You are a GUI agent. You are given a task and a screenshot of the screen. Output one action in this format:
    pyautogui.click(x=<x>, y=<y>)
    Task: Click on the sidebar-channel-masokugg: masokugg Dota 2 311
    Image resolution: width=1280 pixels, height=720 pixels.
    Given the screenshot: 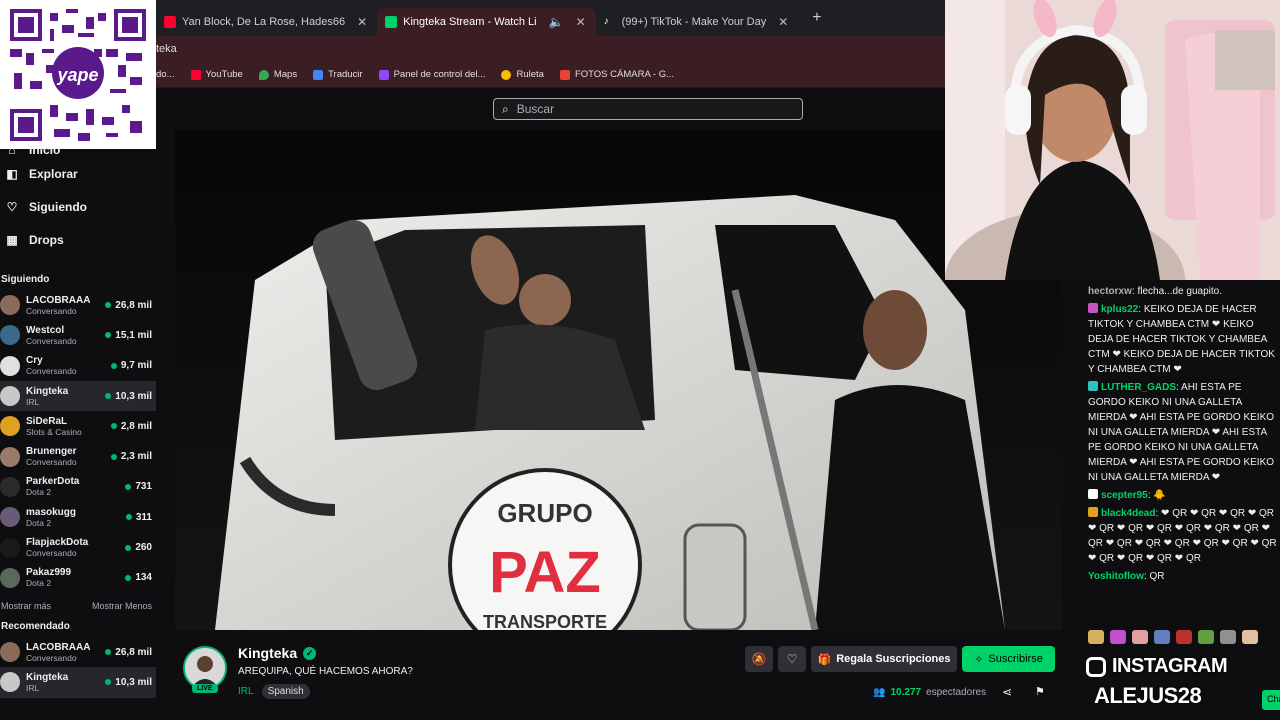 What is the action you would take?
    pyautogui.click(x=78, y=517)
    